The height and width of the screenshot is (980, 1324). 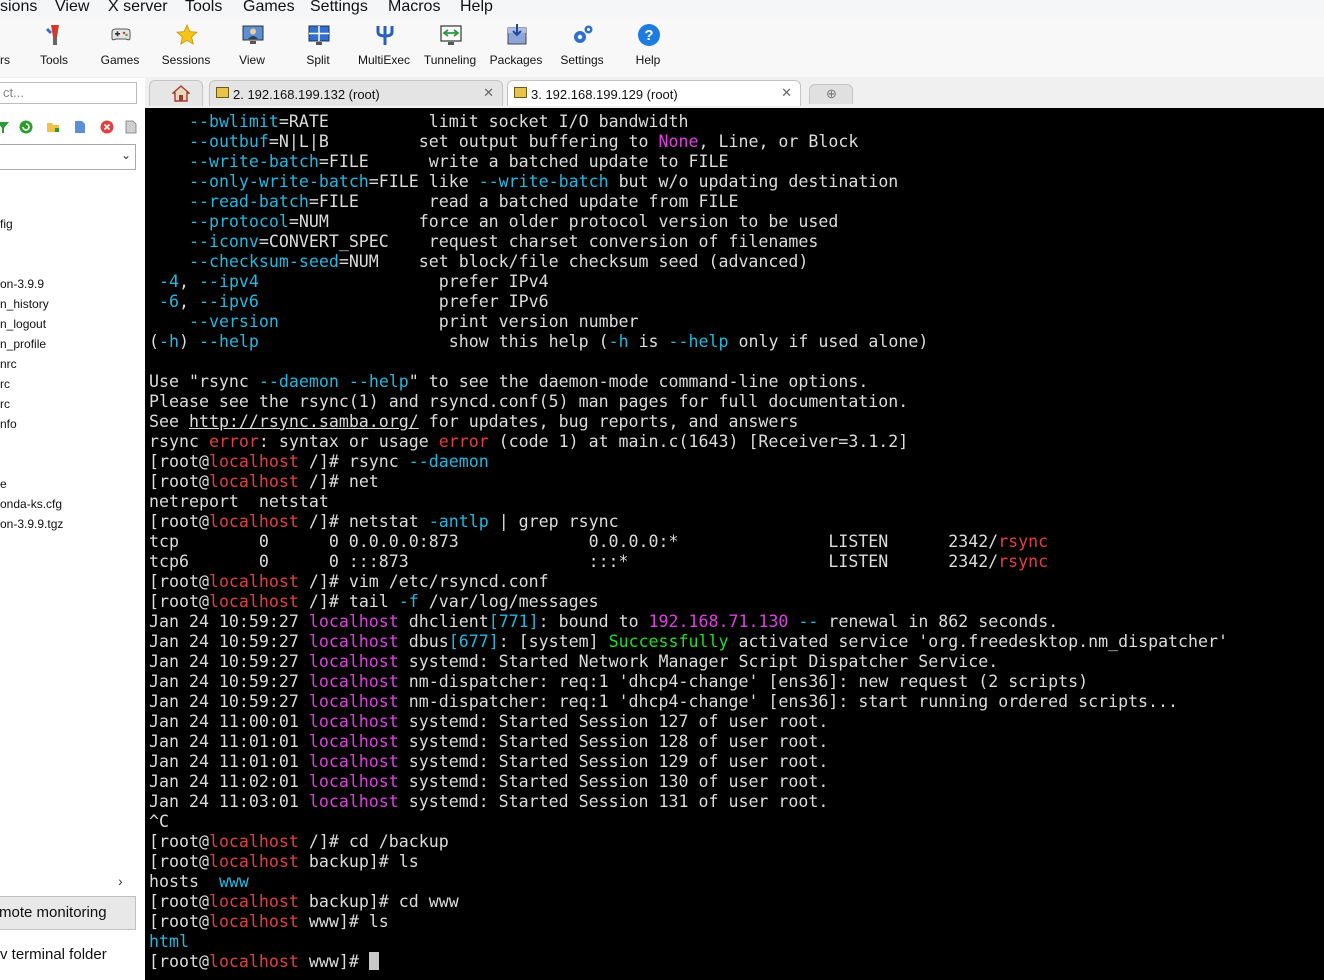 I want to click on terminal-text: [771], so click(x=513, y=621).